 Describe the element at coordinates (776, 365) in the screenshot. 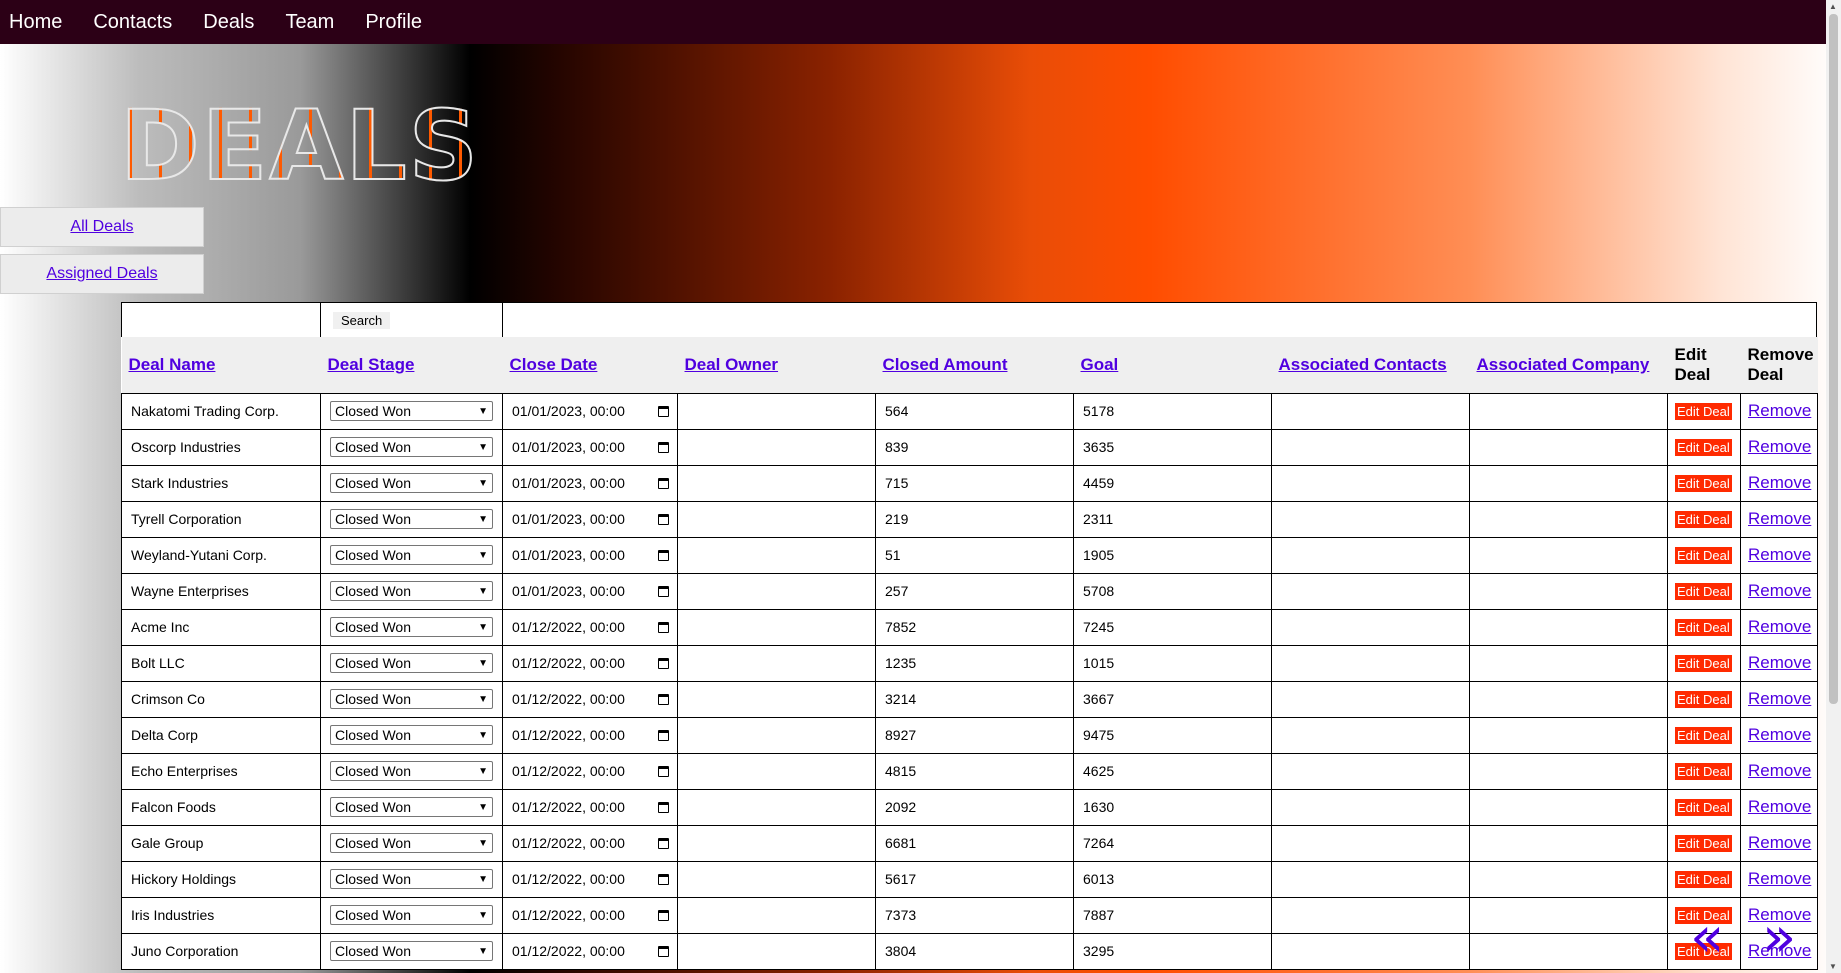

I see `header-deal-owner: Deal Owner` at that location.